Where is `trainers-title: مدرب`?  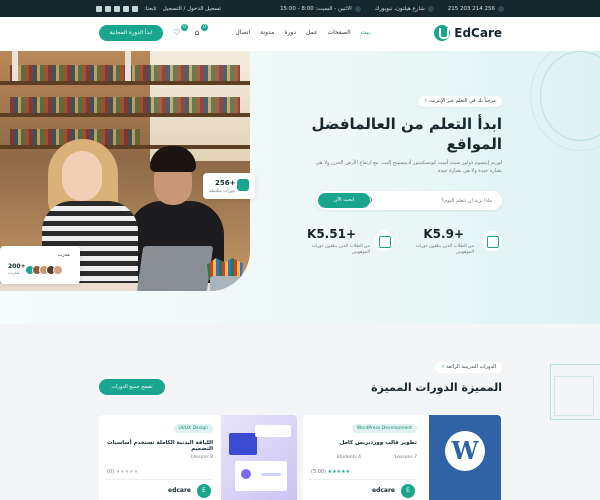
trainers-title: مدرب is located at coordinates (63, 255).